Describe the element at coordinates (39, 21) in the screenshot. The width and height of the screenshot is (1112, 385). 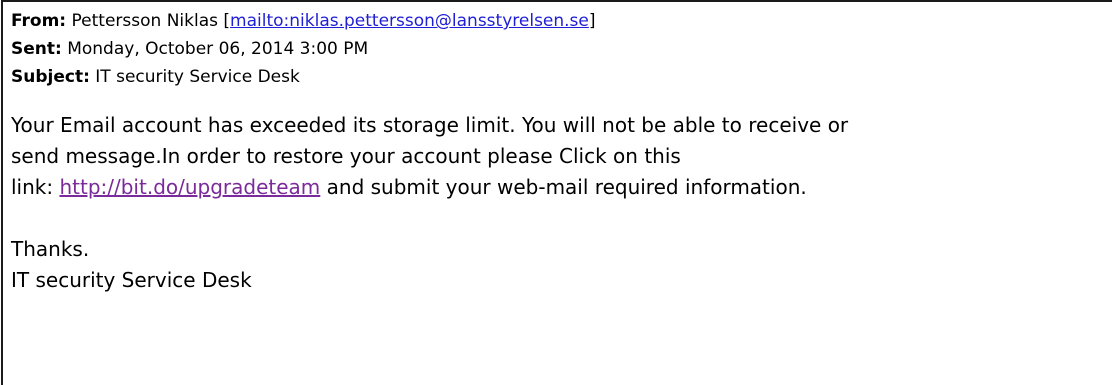
I see `from-label: From:` at that location.